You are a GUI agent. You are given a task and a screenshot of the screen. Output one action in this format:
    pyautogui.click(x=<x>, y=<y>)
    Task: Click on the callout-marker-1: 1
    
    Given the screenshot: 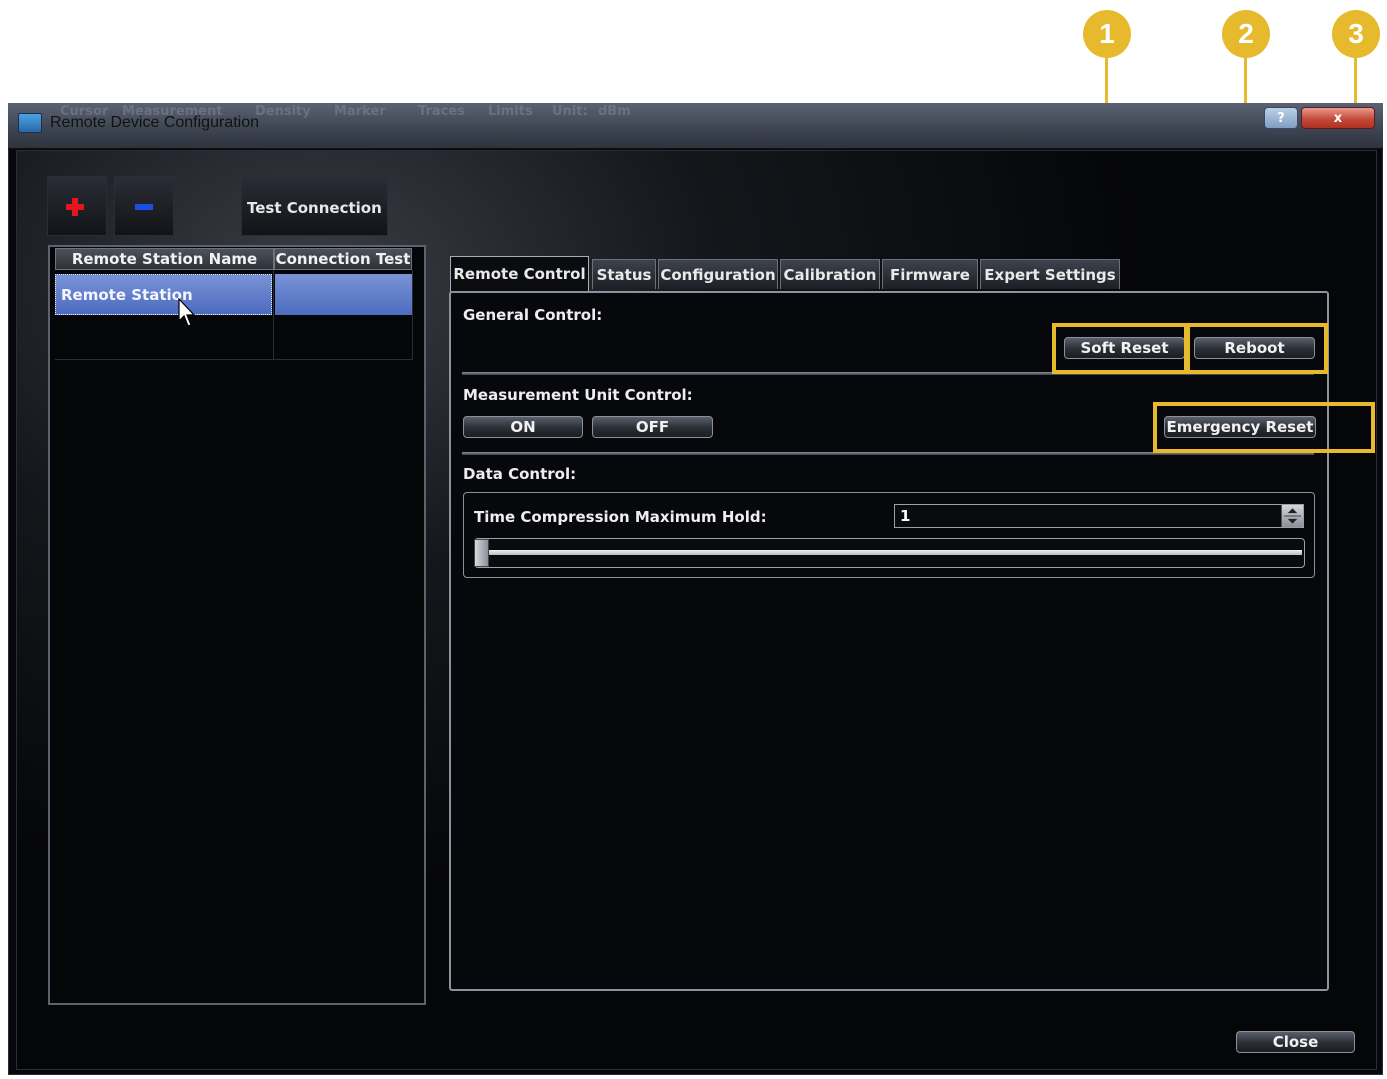 What is the action you would take?
    pyautogui.click(x=1107, y=34)
    